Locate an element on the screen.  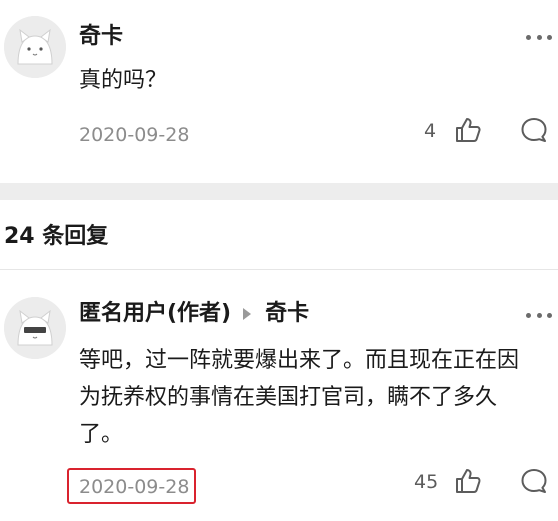
comment-author: 匿名用户(作者) is located at coordinates (155, 314).